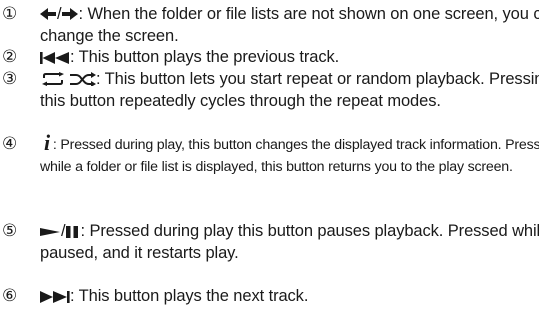 The width and height of the screenshot is (539, 321). Describe the element at coordinates (10, 79) in the screenshot. I see `item-number-3: ③` at that location.